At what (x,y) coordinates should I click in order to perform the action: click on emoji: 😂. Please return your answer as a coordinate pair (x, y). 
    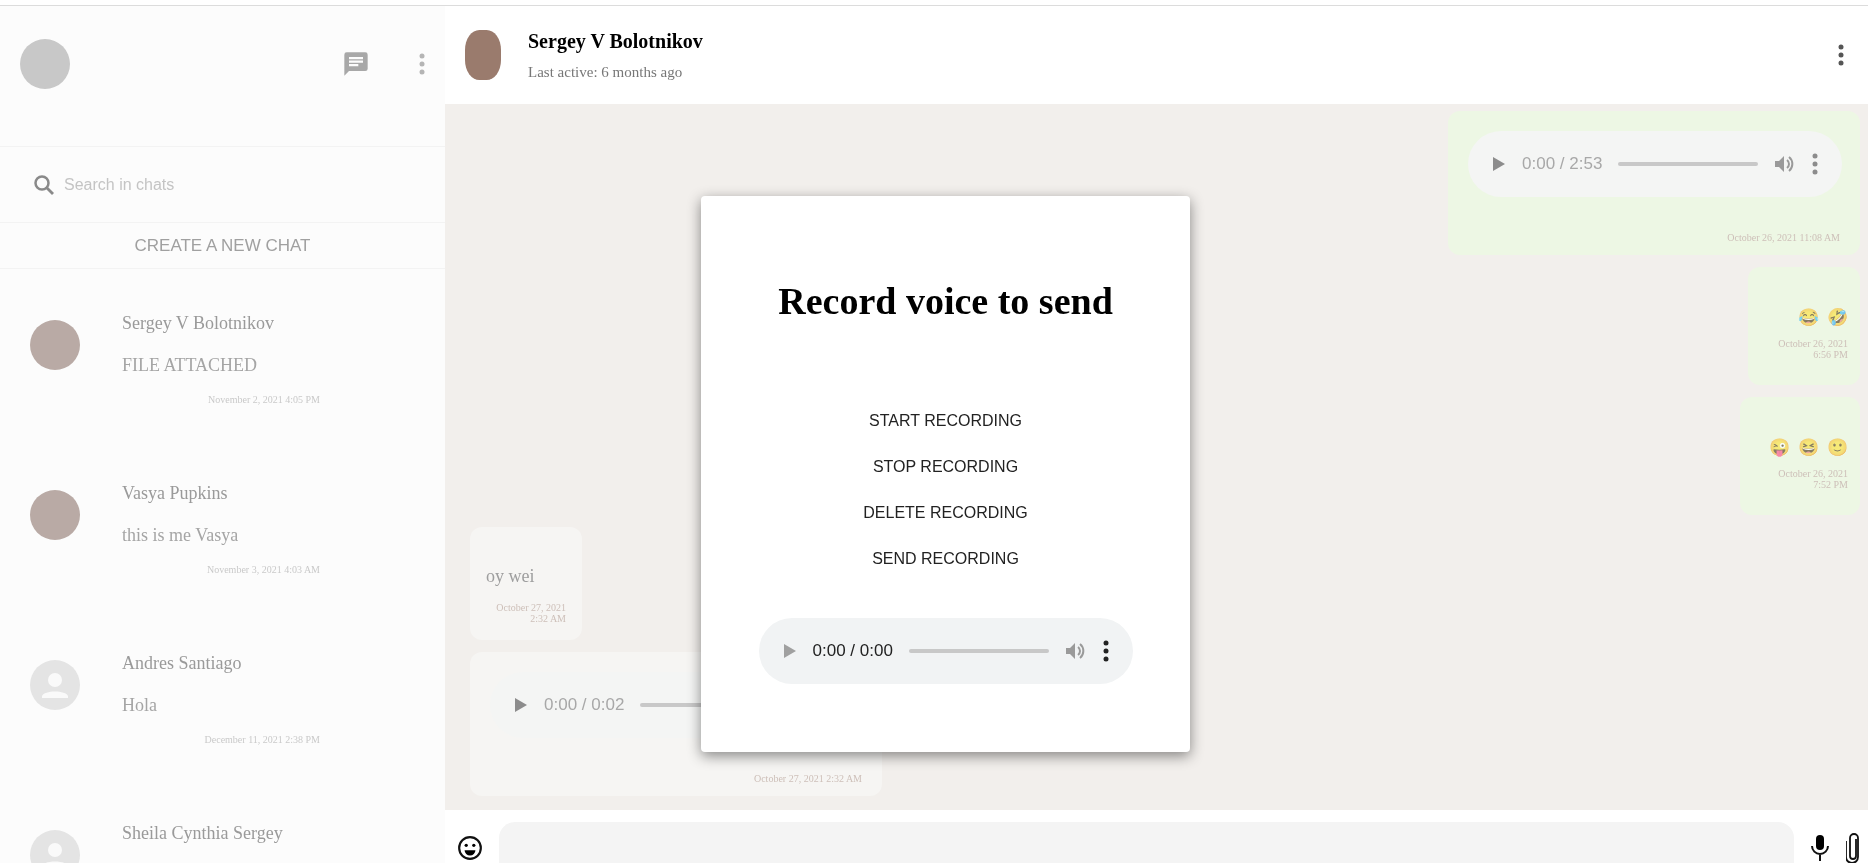
    Looking at the image, I should click on (1808, 317).